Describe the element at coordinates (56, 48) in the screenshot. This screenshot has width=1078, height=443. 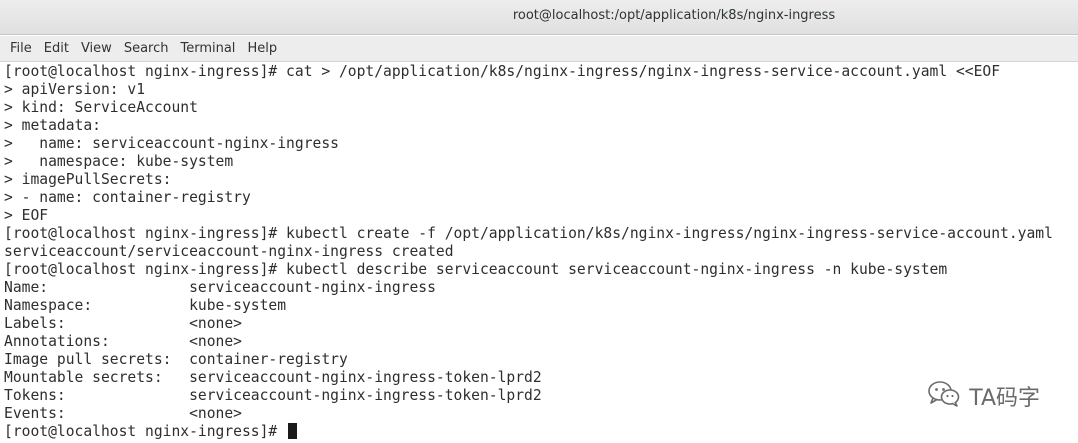
I see `menu-edit: Edit` at that location.